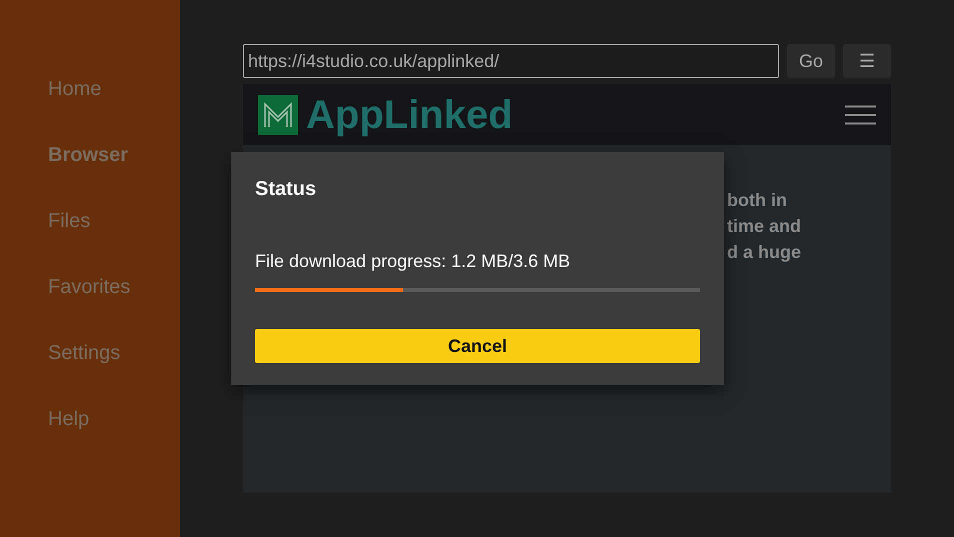 This screenshot has height=537, width=954. Describe the element at coordinates (90, 353) in the screenshot. I see `sidebar-item: Settings` at that location.